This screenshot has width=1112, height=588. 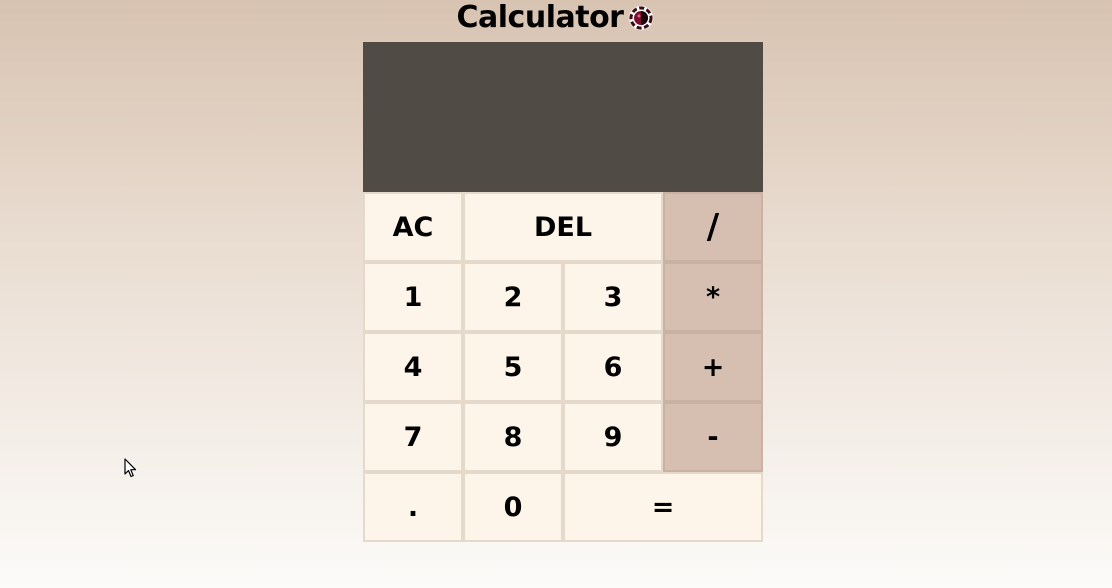 What do you see at coordinates (563, 117) in the screenshot?
I see `output-display` at bounding box center [563, 117].